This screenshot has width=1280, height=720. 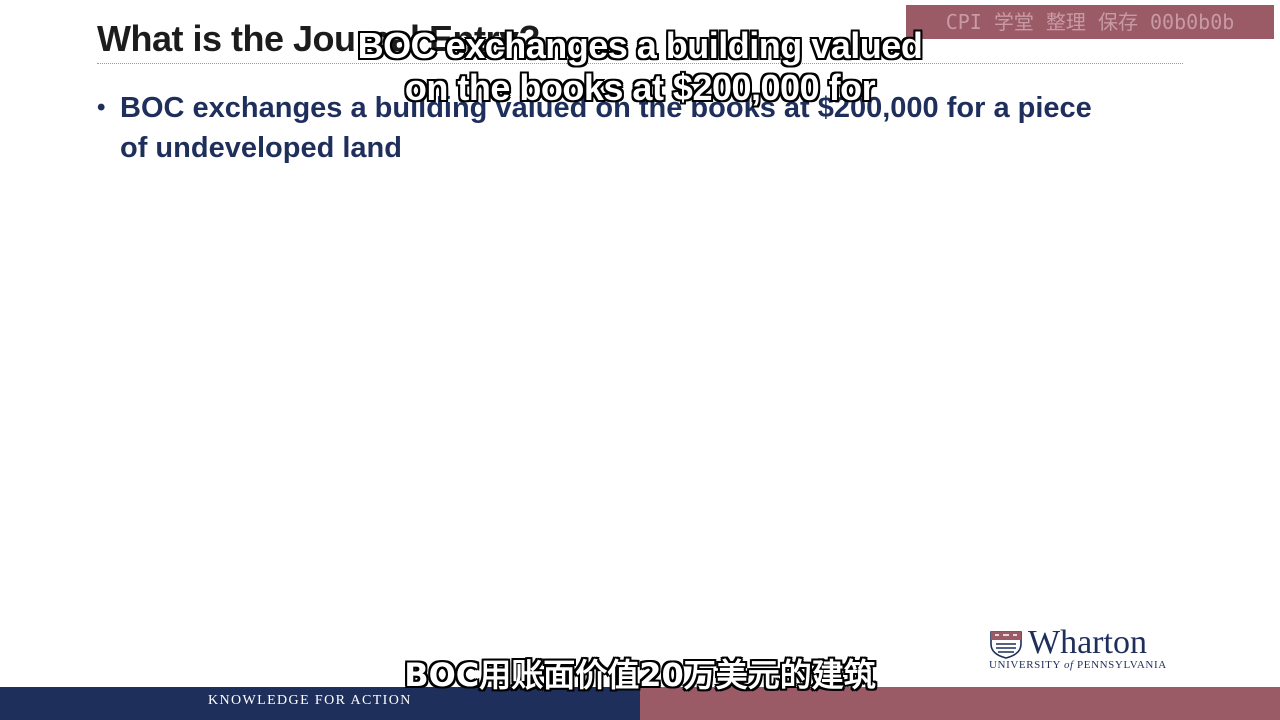 I want to click on footer-tagline: KNOWLEDGE FOR ACTION, so click(x=310, y=700).